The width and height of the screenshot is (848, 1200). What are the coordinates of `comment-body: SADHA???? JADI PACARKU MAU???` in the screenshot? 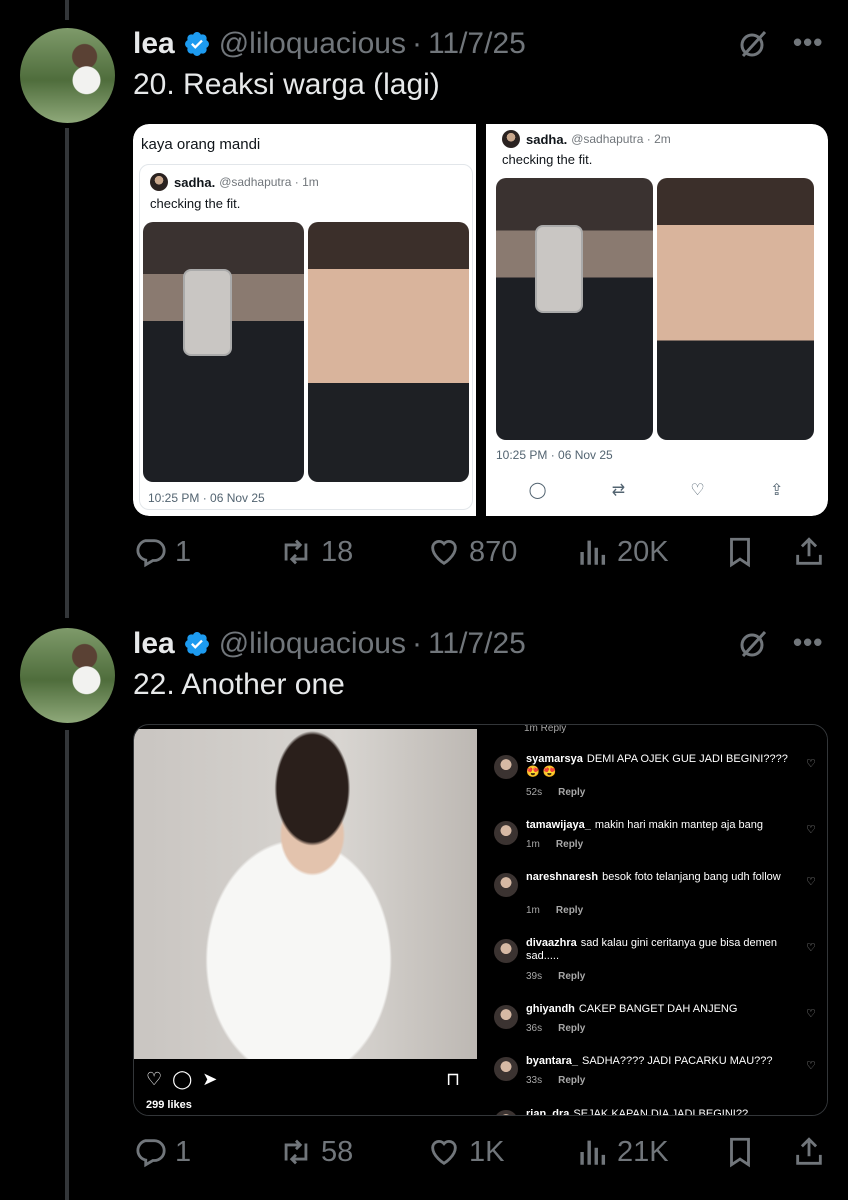 It's located at (677, 1061).